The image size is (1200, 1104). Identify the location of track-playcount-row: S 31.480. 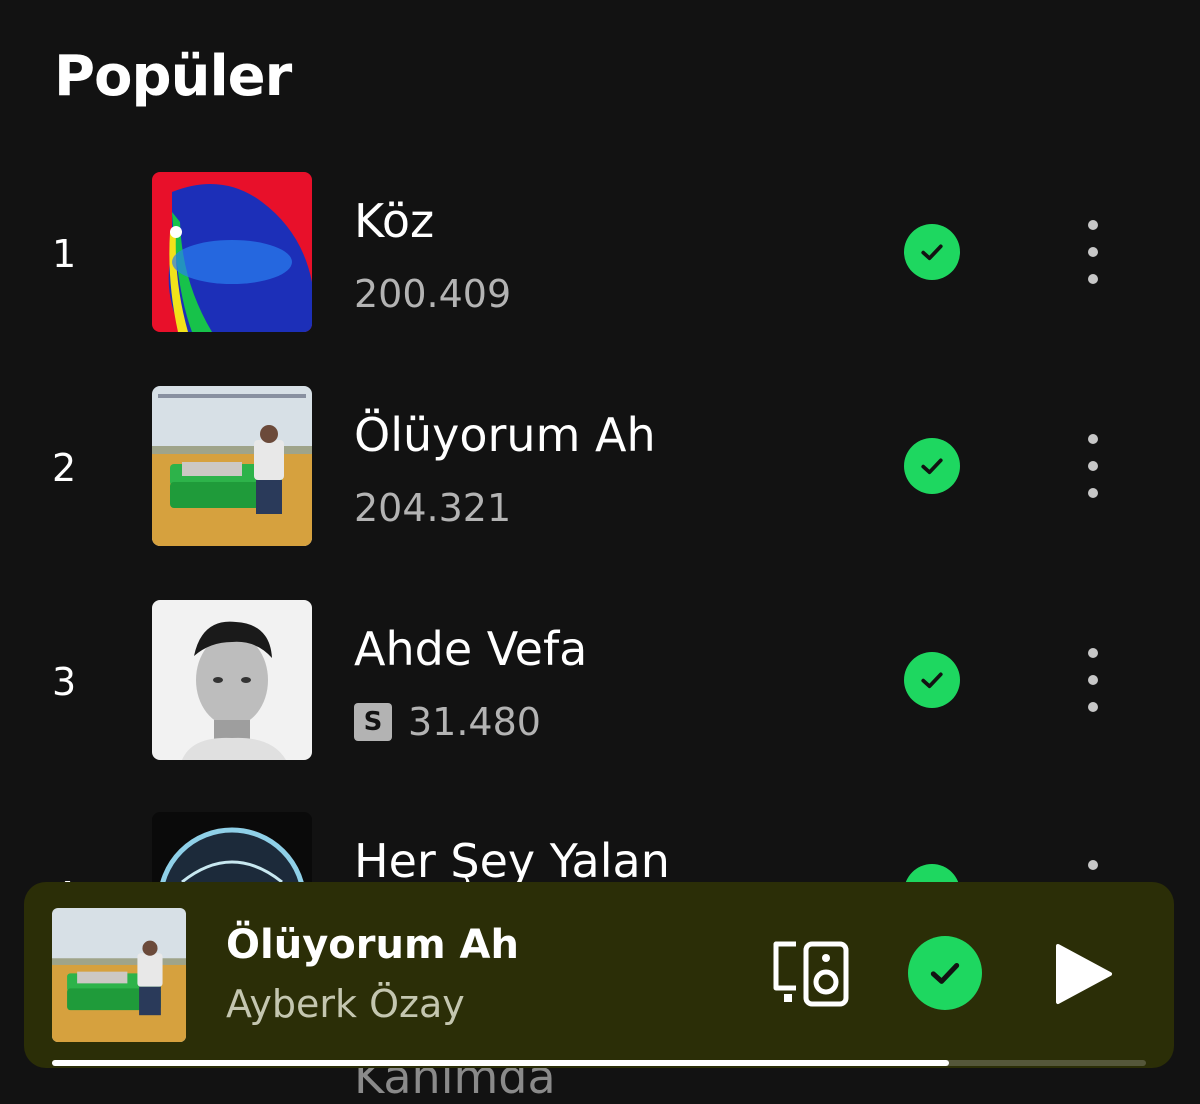
(447, 722).